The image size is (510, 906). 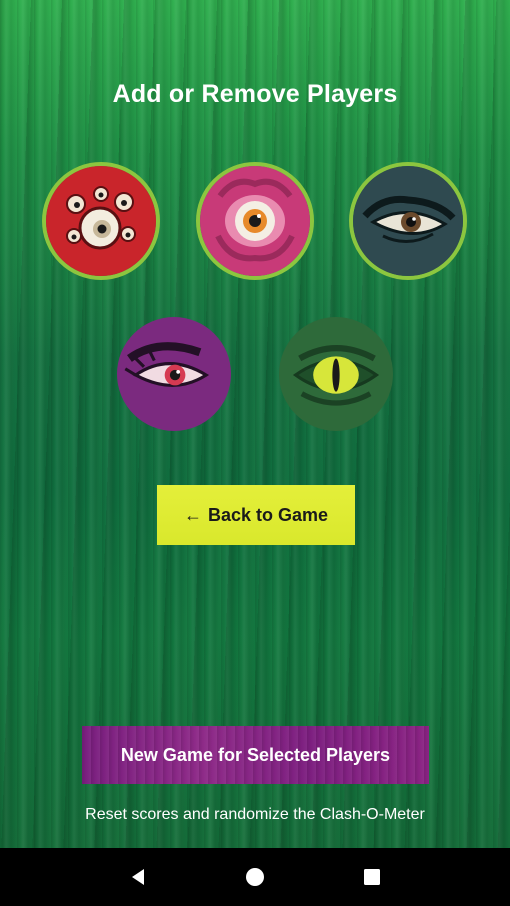 I want to click on back-icon, so click(x=138, y=877).